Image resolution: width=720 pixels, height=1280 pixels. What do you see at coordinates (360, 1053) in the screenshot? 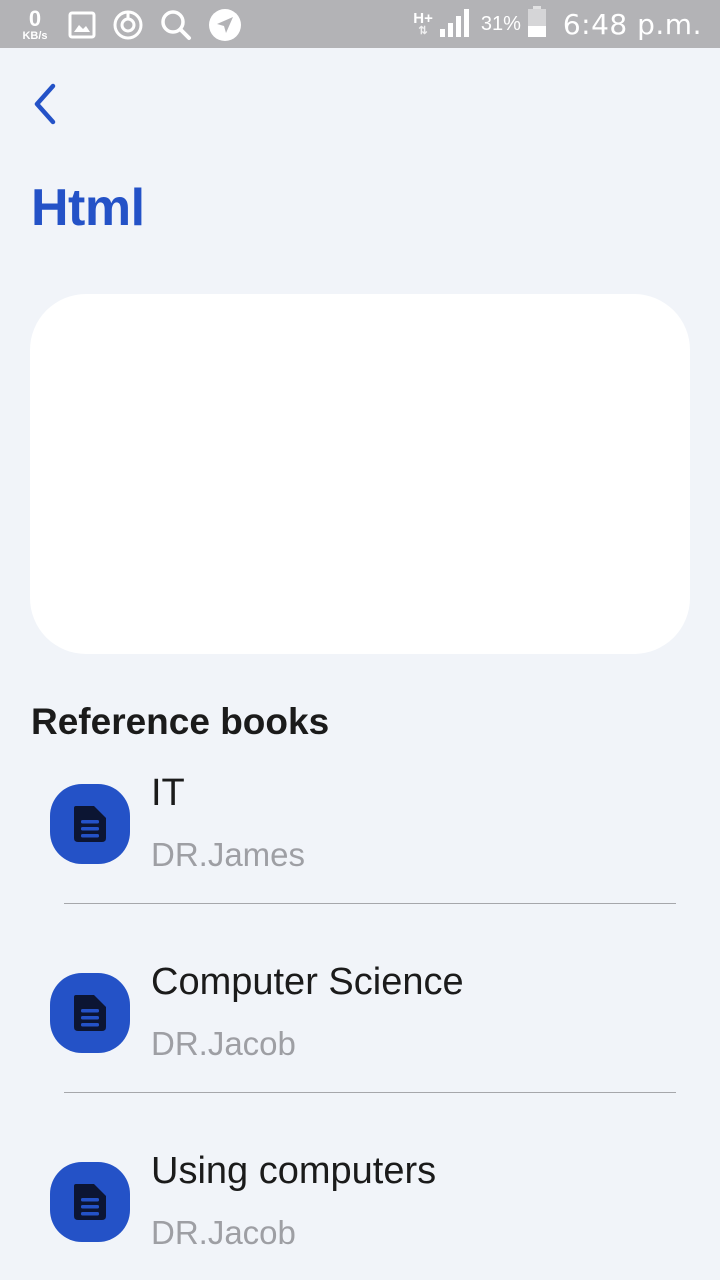
I see `book-item: Computer Science DR.Jacob` at bounding box center [360, 1053].